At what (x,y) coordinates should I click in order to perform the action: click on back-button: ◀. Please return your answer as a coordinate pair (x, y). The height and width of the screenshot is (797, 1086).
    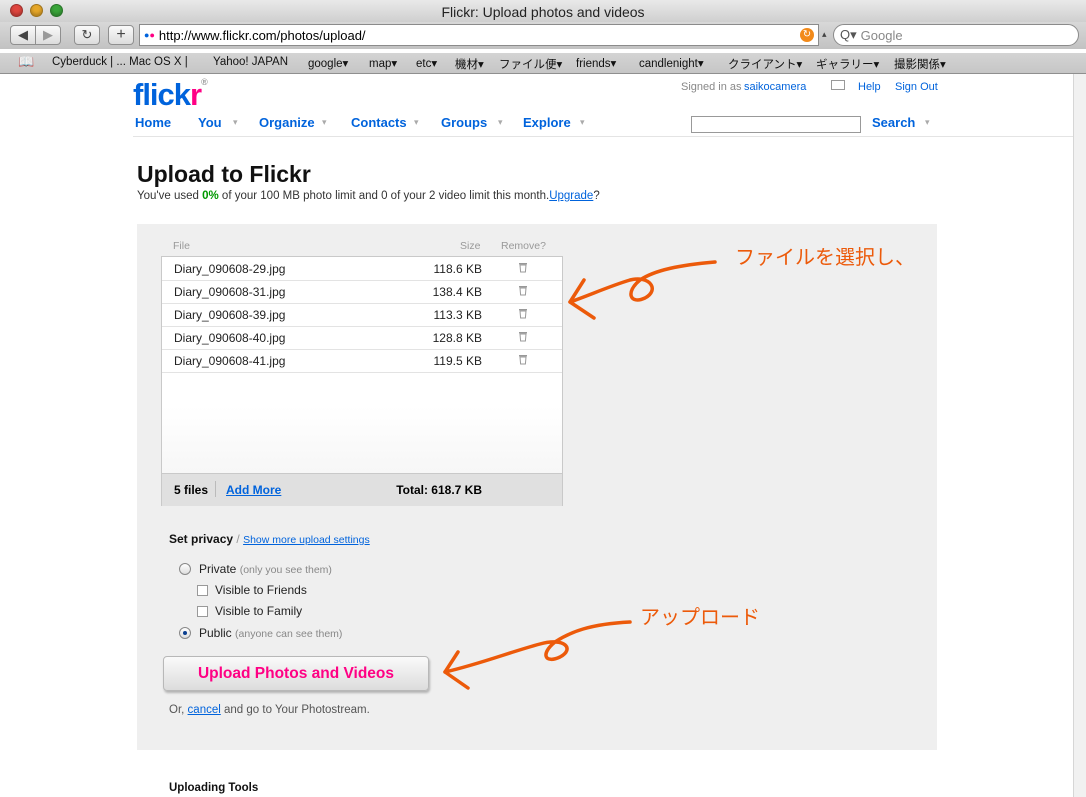
    Looking at the image, I should click on (23, 35).